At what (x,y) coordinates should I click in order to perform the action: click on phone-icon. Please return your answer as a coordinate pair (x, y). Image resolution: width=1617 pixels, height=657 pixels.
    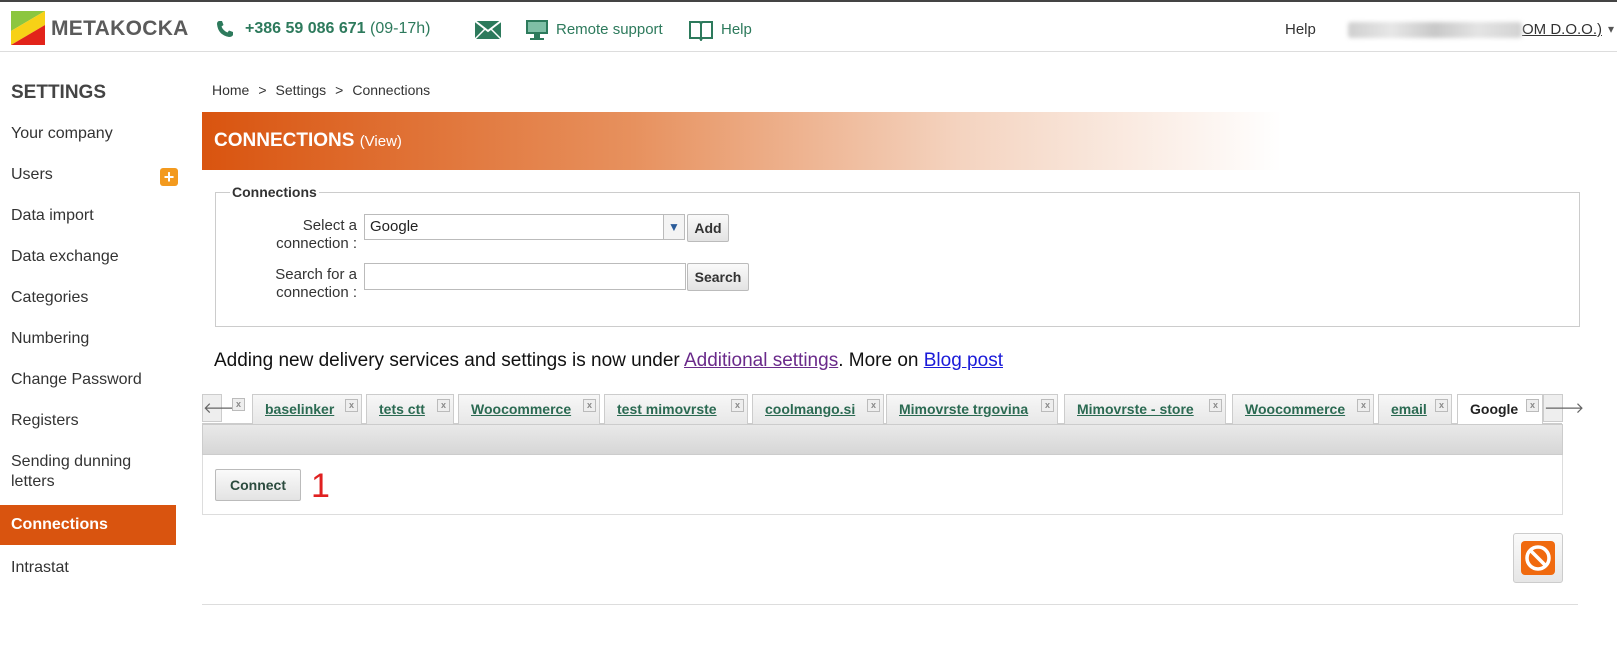
    Looking at the image, I should click on (225, 29).